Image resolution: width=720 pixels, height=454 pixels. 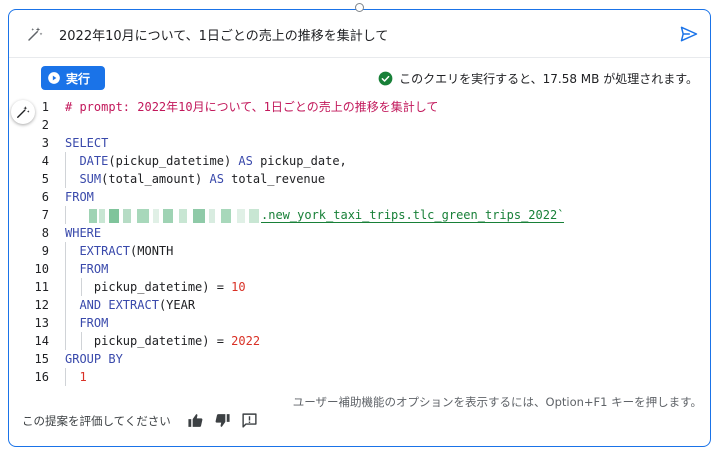 I want to click on code-text: EXTRACT(MONTH, so click(x=119, y=251).